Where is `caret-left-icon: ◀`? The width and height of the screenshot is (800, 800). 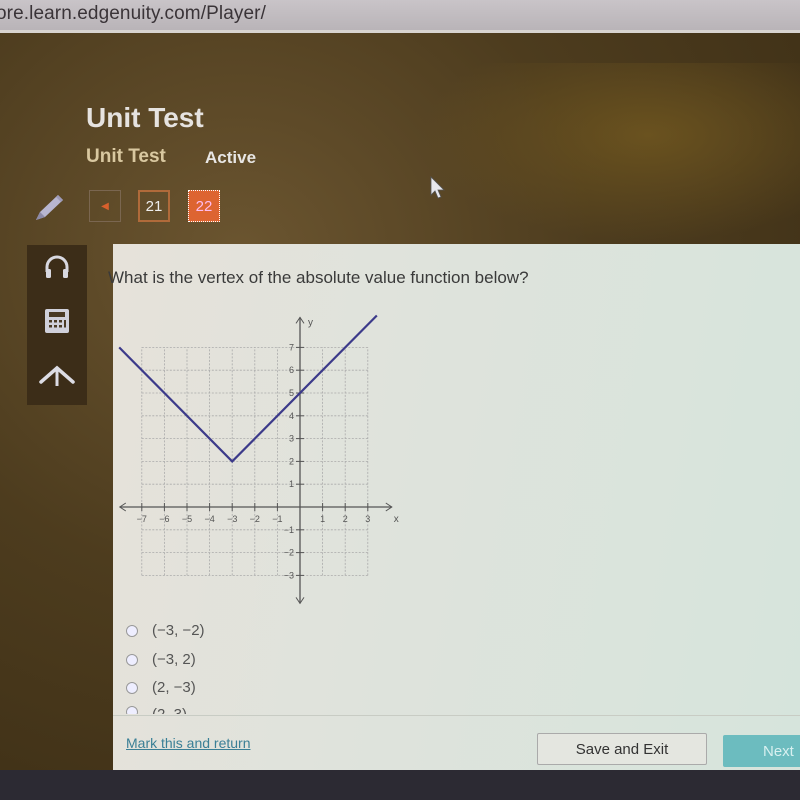
caret-left-icon: ◀ is located at coordinates (105, 206).